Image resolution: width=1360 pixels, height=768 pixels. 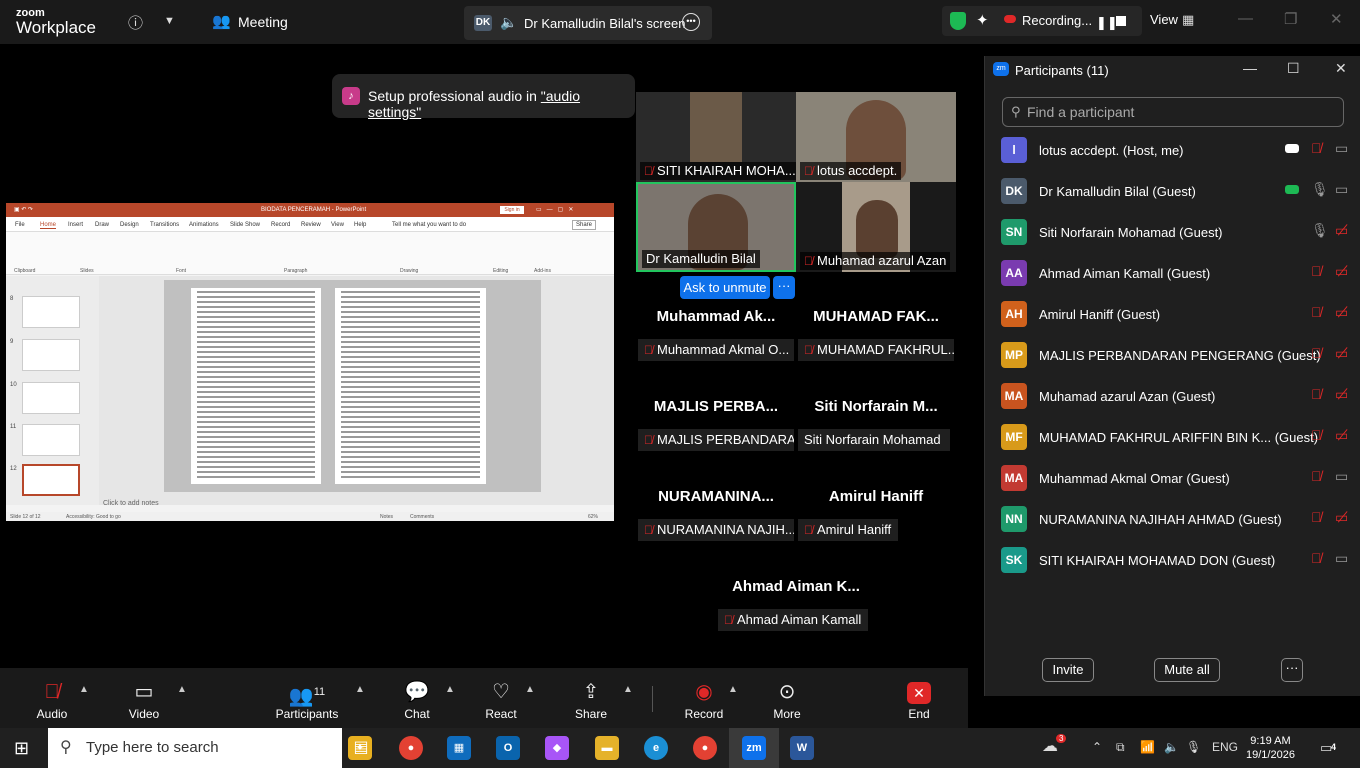 What do you see at coordinates (144, 700) in the screenshot?
I see `video-button: ▭ Video` at bounding box center [144, 700].